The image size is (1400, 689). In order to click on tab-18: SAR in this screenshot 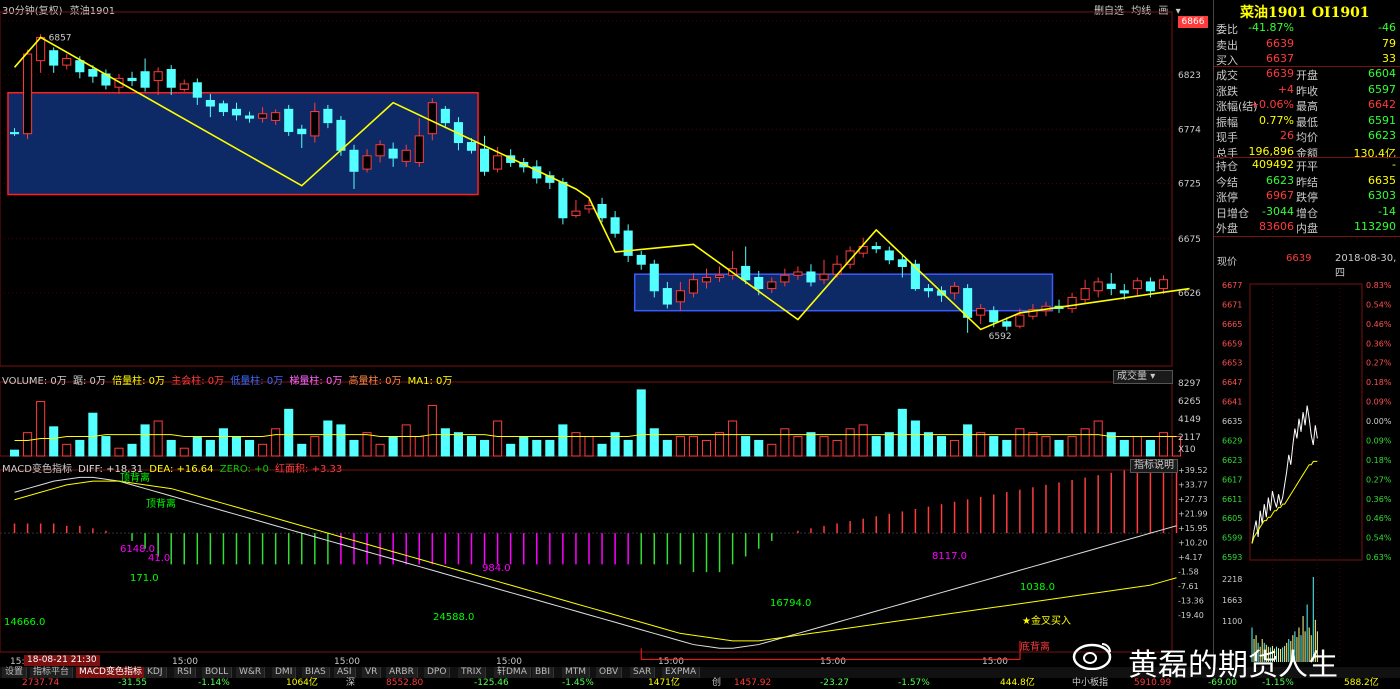, I will do `click(643, 672)`.